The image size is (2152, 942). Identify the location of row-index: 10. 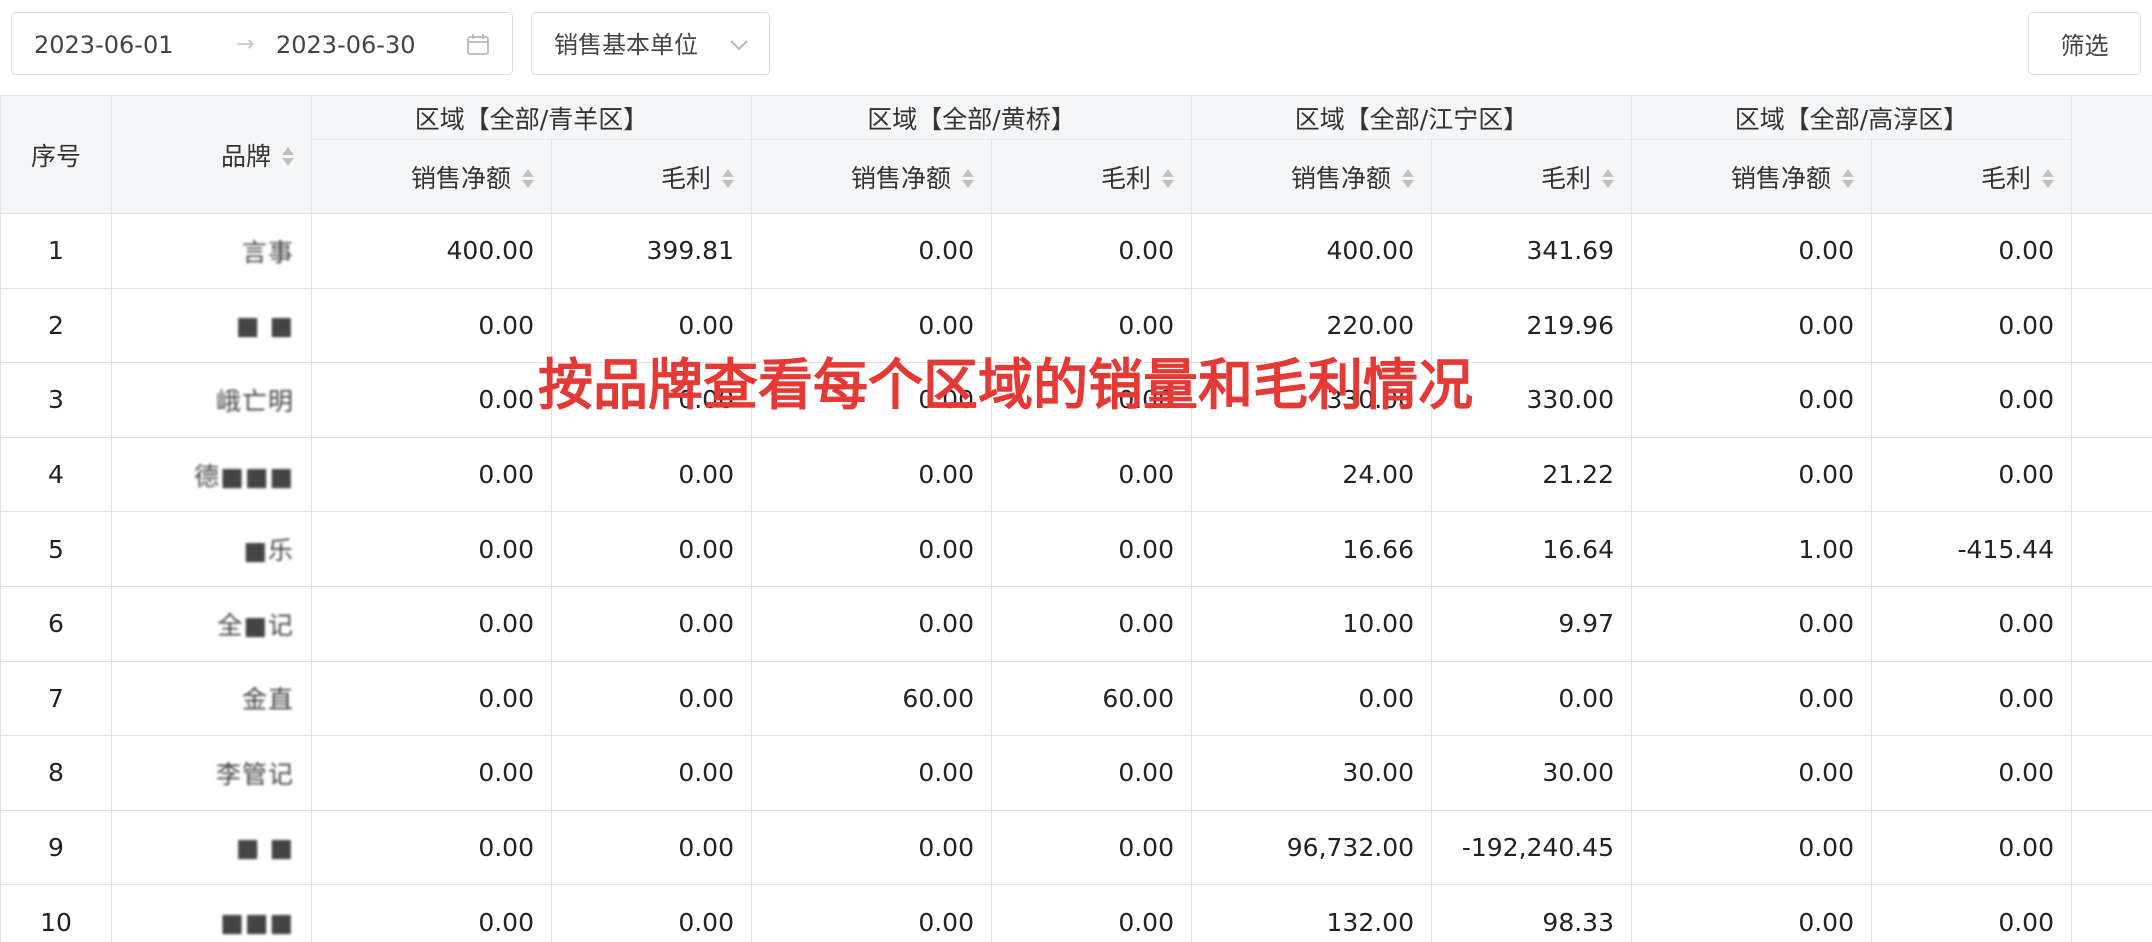
(56, 913).